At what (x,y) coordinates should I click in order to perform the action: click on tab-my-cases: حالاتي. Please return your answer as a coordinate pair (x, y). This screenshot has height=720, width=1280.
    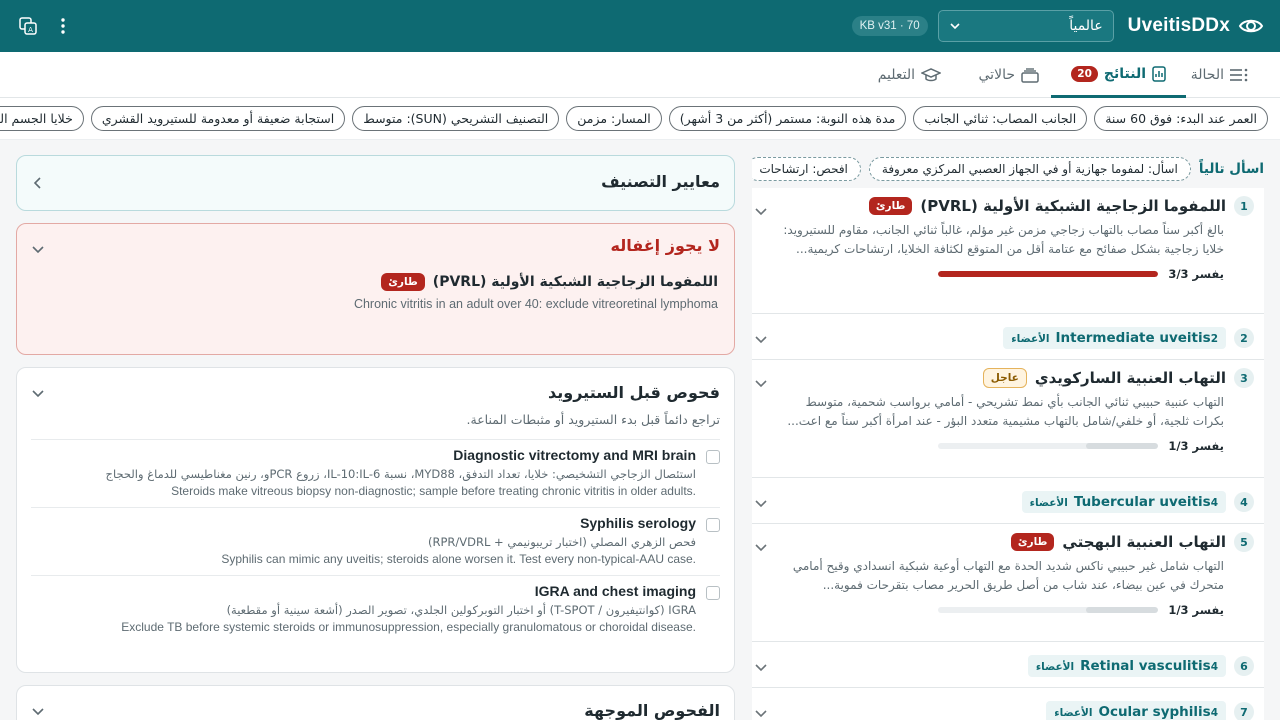
    Looking at the image, I should click on (1009, 75).